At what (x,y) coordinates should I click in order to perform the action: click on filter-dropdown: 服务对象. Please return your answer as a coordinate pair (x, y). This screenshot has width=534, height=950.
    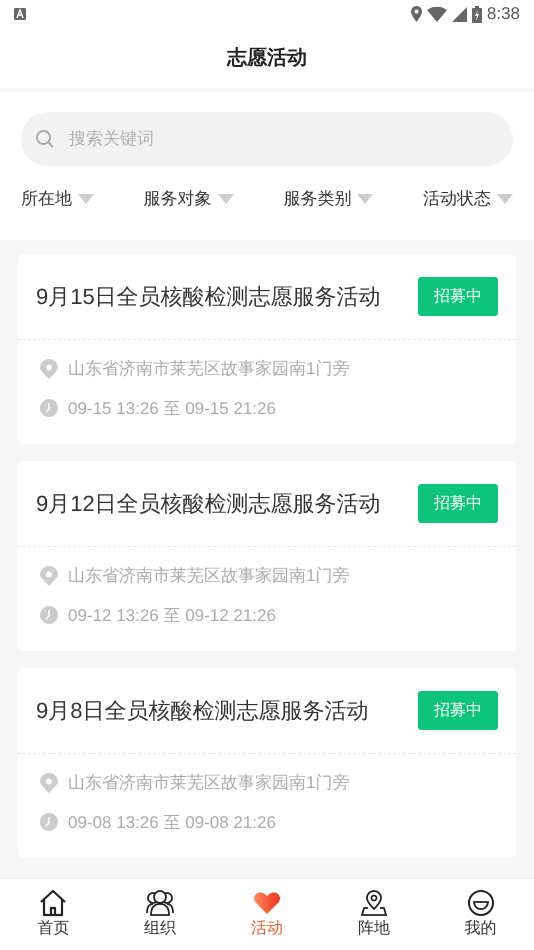
    Looking at the image, I should click on (189, 199).